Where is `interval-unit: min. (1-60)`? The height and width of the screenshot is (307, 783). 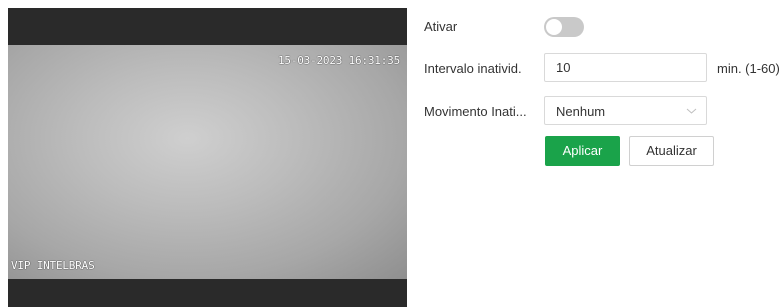
interval-unit: min. (1-60) is located at coordinates (748, 68).